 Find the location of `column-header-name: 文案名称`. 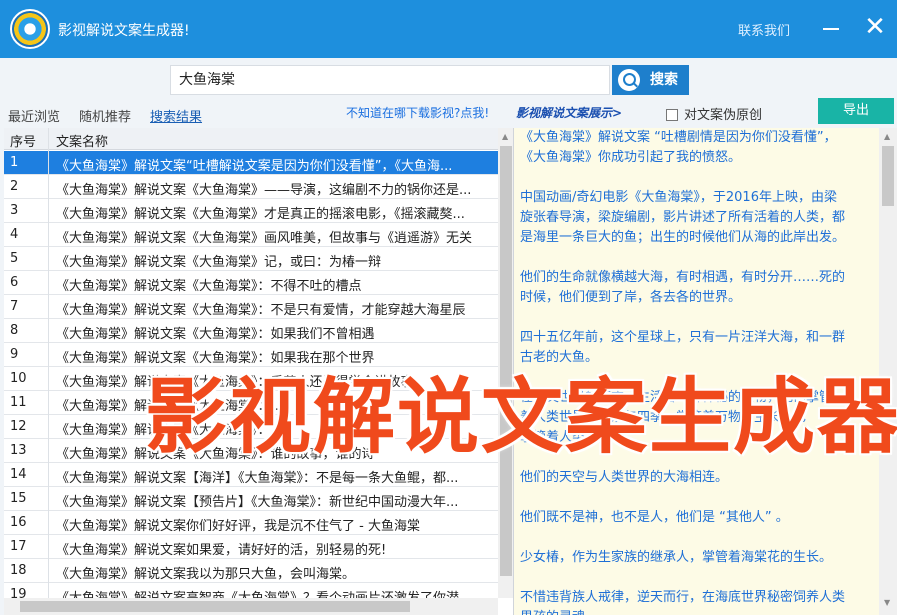

column-header-name: 文案名称 is located at coordinates (82, 140).